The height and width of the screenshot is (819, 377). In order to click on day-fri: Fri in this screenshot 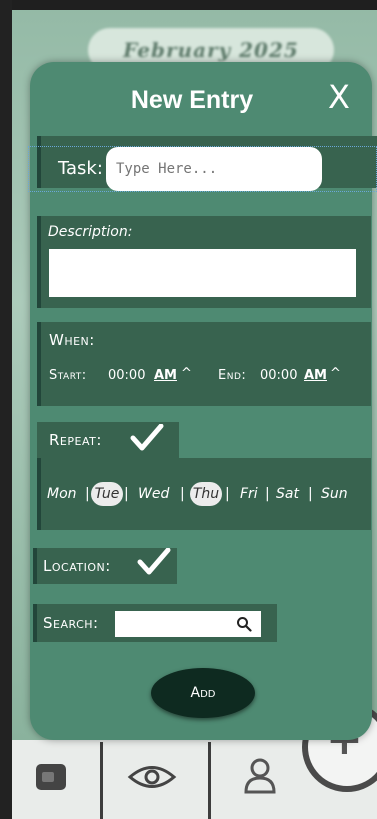, I will do `click(249, 494)`.